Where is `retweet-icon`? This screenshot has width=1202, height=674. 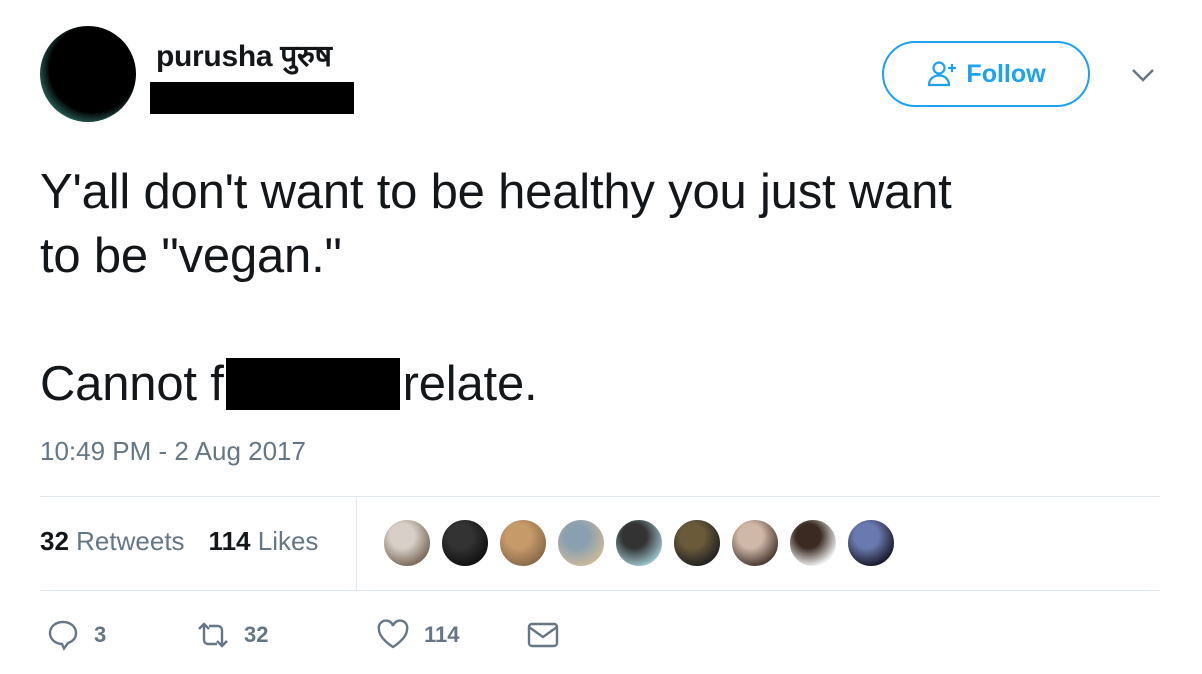 retweet-icon is located at coordinates (213, 635).